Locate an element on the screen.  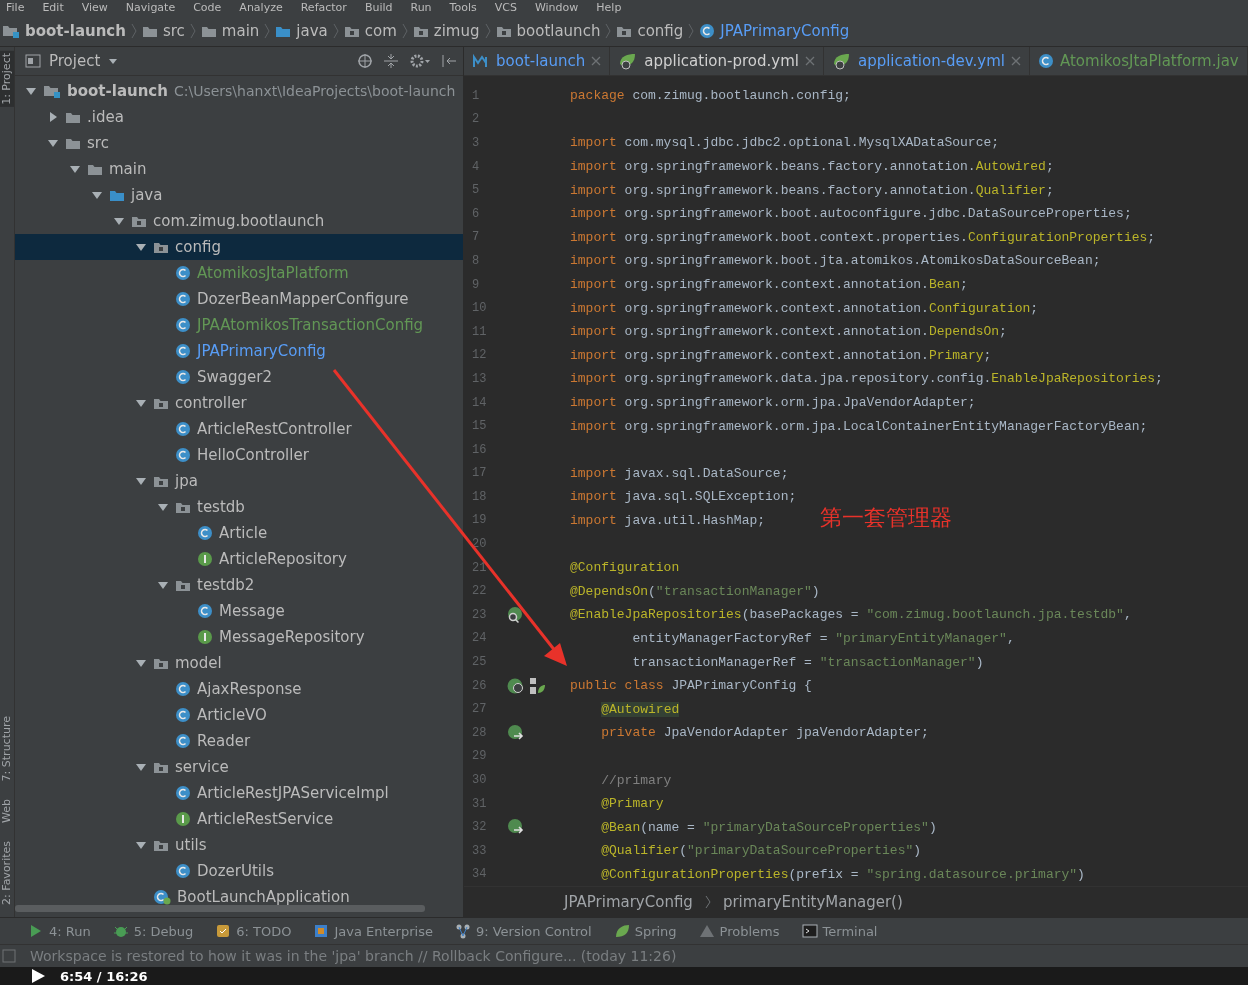
scrollbar-thumb is located at coordinates (220, 908).